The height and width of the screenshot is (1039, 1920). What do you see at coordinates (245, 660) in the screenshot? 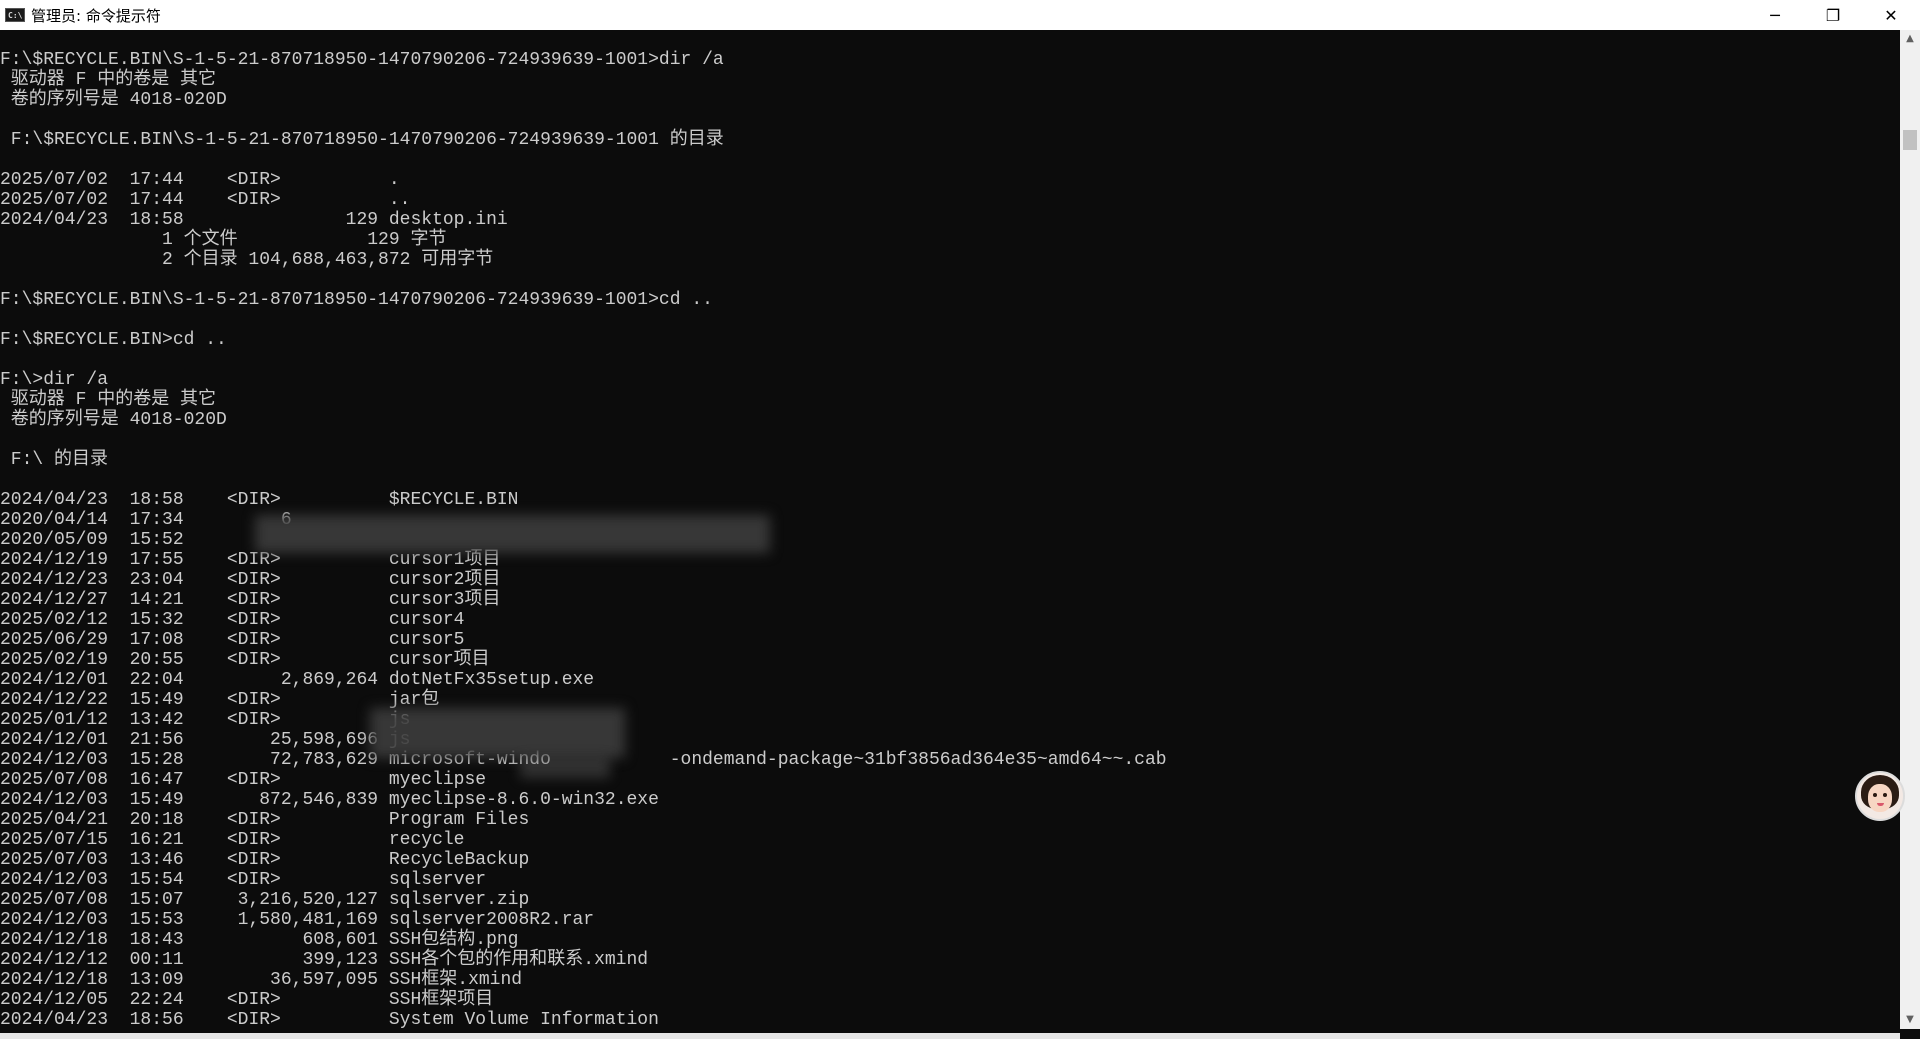
I see `console-line: 2025/02/19 20:55 <DIR> cursor项目` at bounding box center [245, 660].